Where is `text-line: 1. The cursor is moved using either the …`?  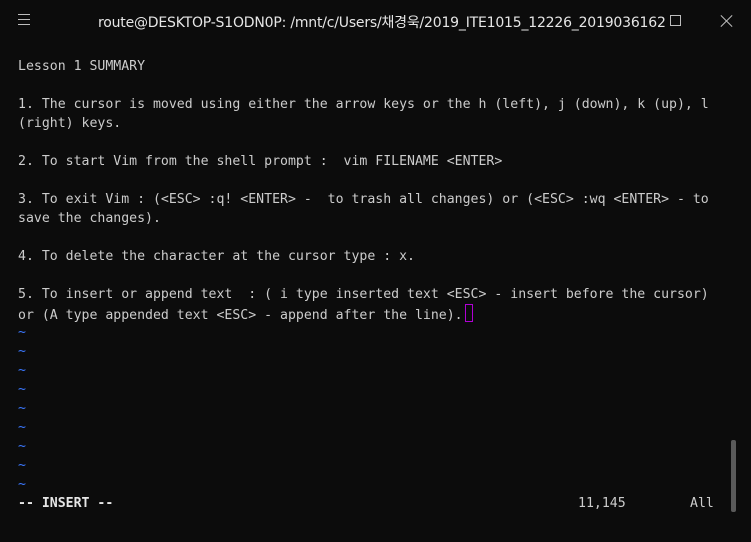 text-line: 1. The cursor is moved using either the … is located at coordinates (363, 104).